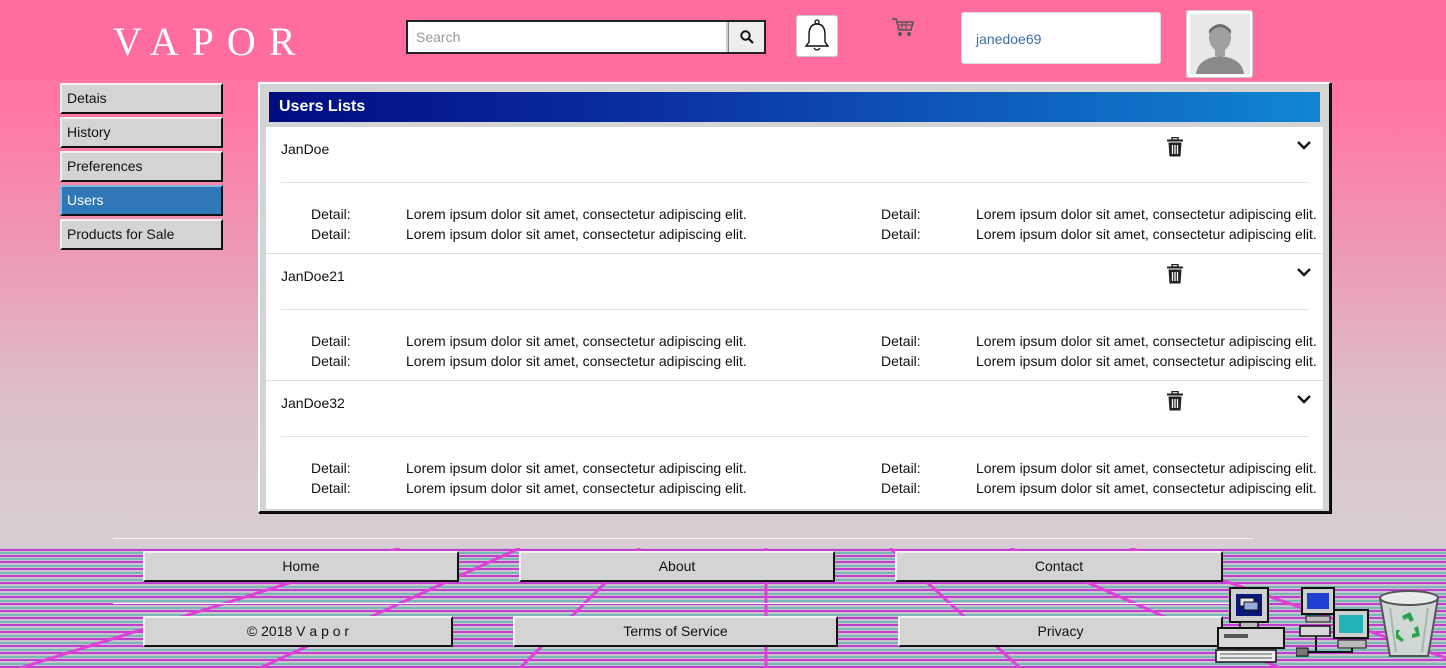 Image resolution: width=1446 pixels, height=668 pixels. Describe the element at coordinates (141, 200) in the screenshot. I see `sidebar-item-users: Users` at that location.